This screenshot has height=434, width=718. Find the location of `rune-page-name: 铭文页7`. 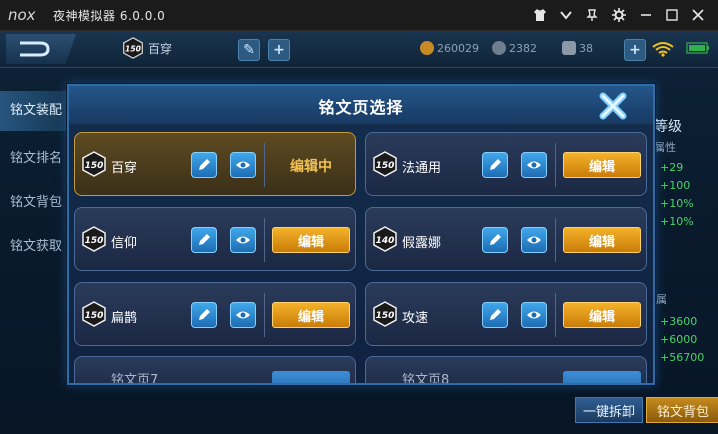

rune-page-name: 铭文页7 is located at coordinates (135, 378).